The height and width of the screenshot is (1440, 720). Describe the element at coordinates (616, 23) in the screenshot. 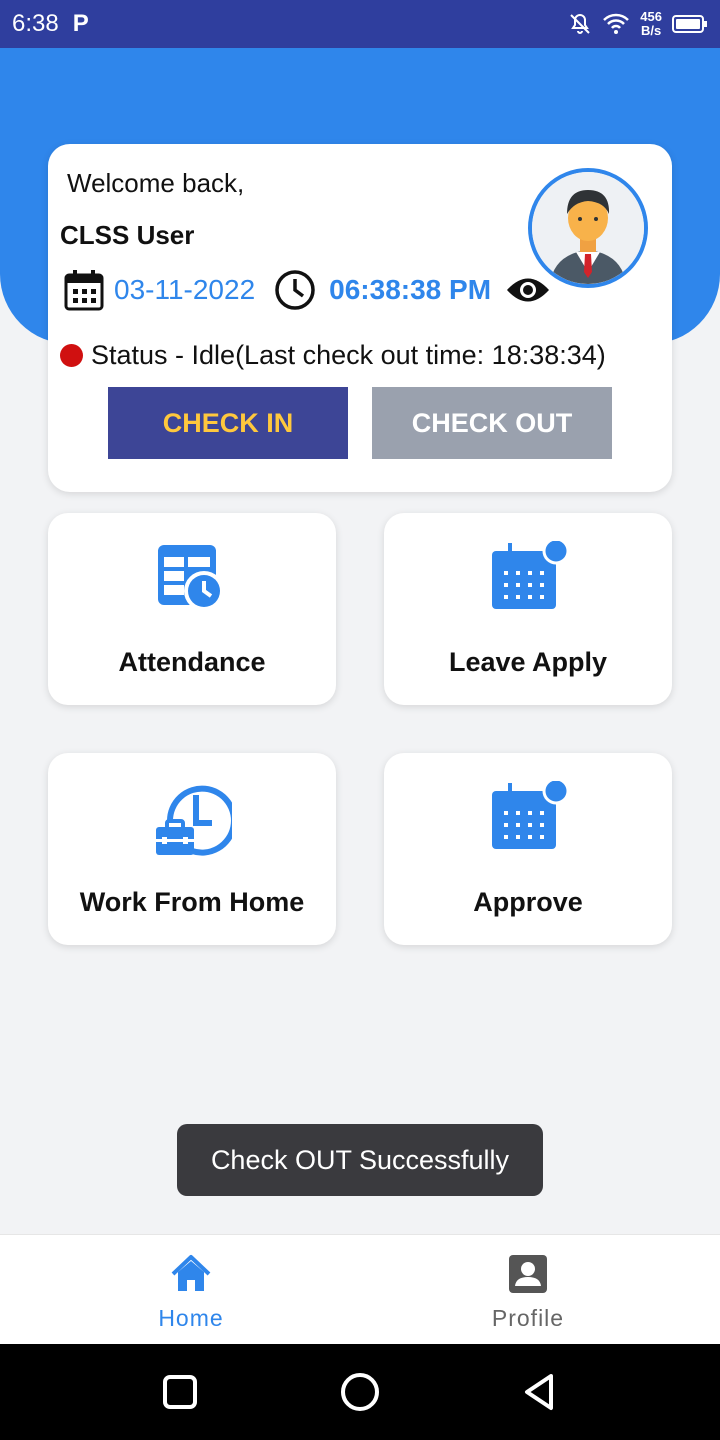

I see `wifi-icon` at that location.